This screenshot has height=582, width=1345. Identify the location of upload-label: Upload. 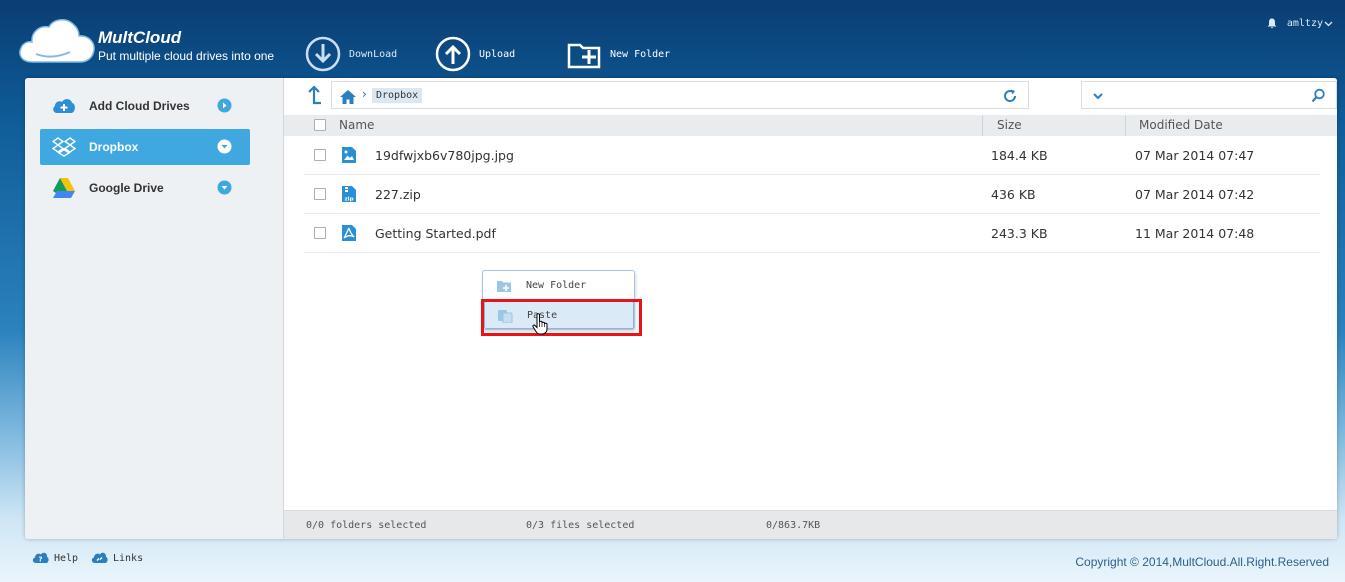
(497, 54).